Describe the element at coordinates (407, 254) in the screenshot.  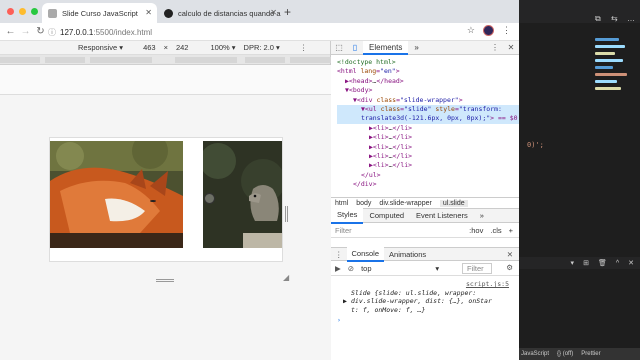
I see `tab-animations: Animations` at that location.